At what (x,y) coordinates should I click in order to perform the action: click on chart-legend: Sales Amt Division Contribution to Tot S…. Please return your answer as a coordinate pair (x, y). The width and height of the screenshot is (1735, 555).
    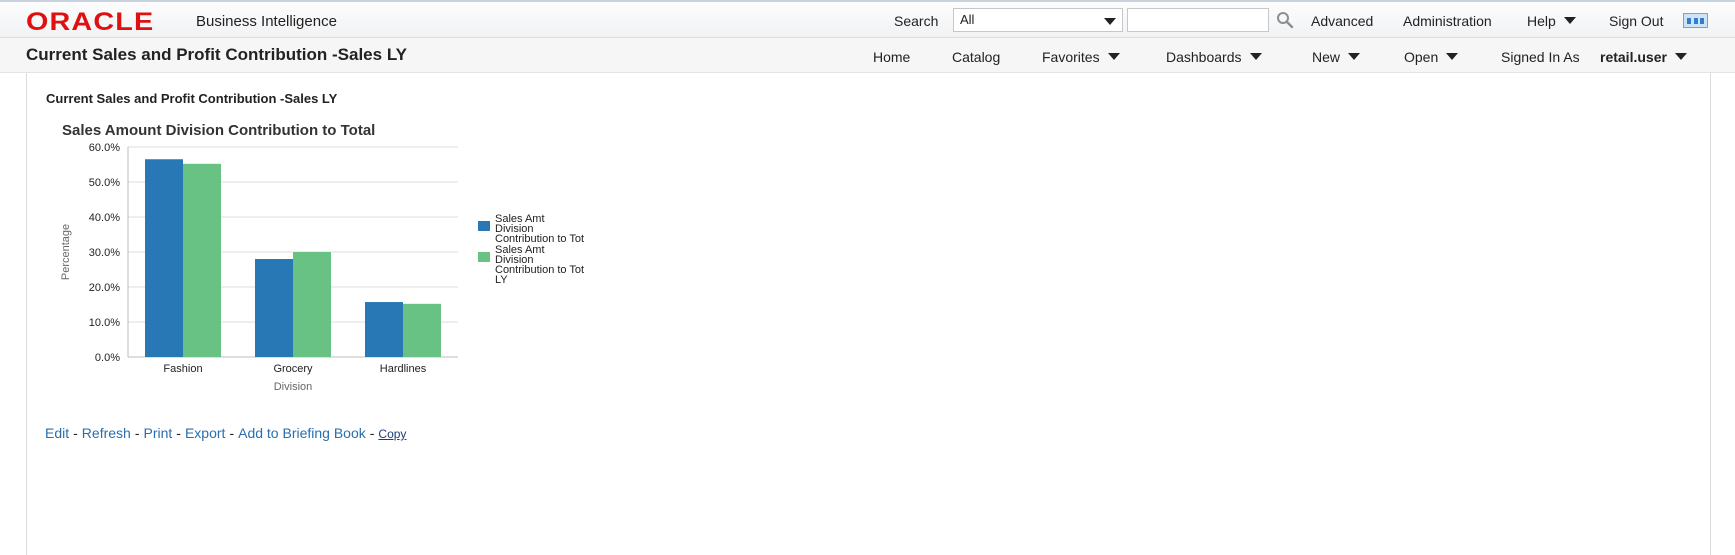
    Looking at the image, I should click on (531, 250).